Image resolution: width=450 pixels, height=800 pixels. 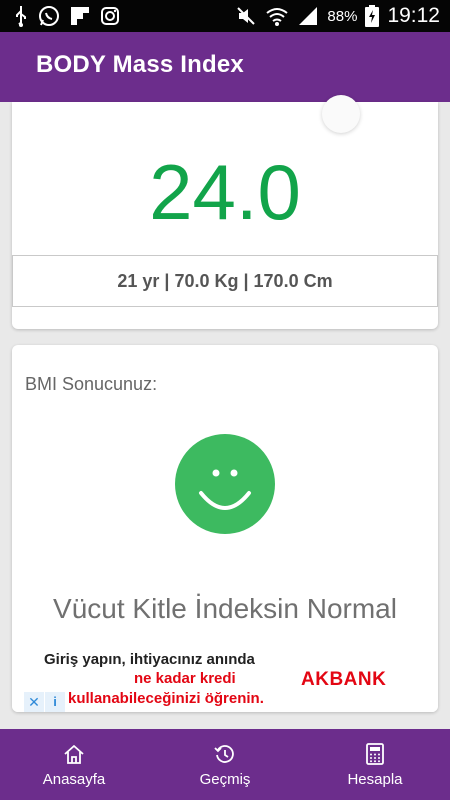 I want to click on whatsapp-icon, so click(x=49, y=16).